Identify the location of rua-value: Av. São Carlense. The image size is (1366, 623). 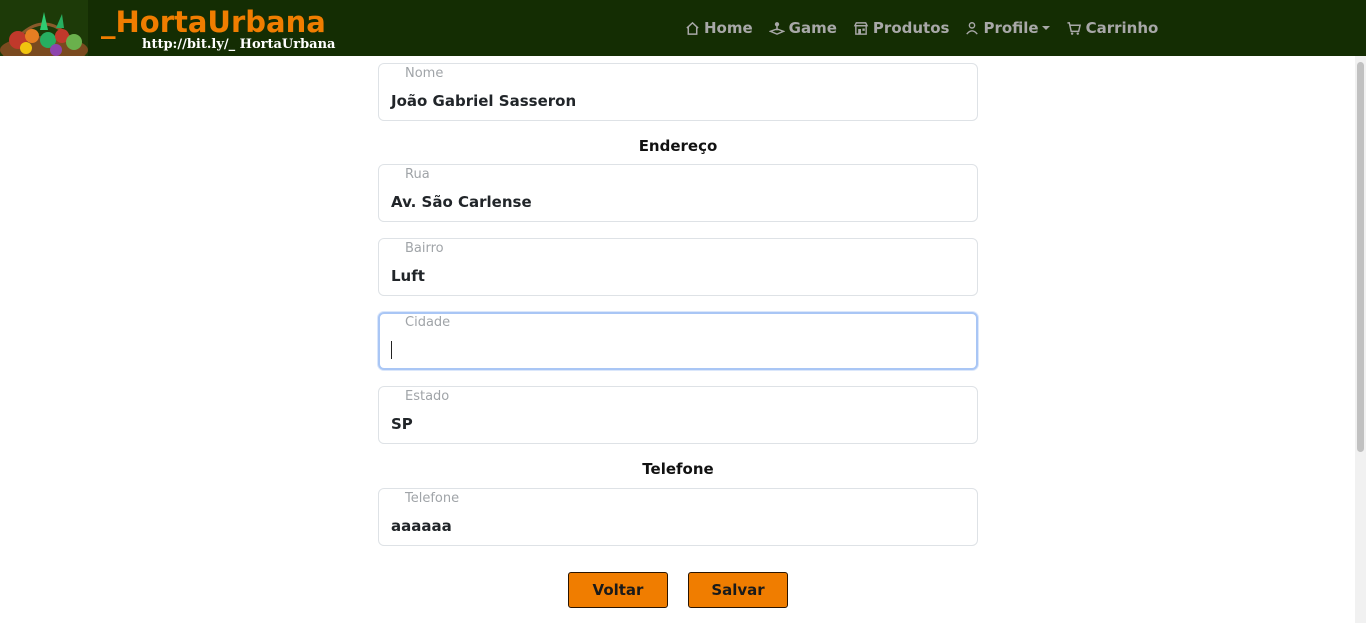
(461, 202).